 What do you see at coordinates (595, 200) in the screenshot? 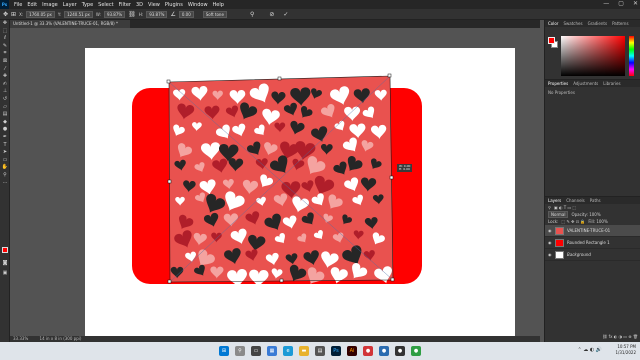
I see `tab-paths: Paths` at bounding box center [595, 200].